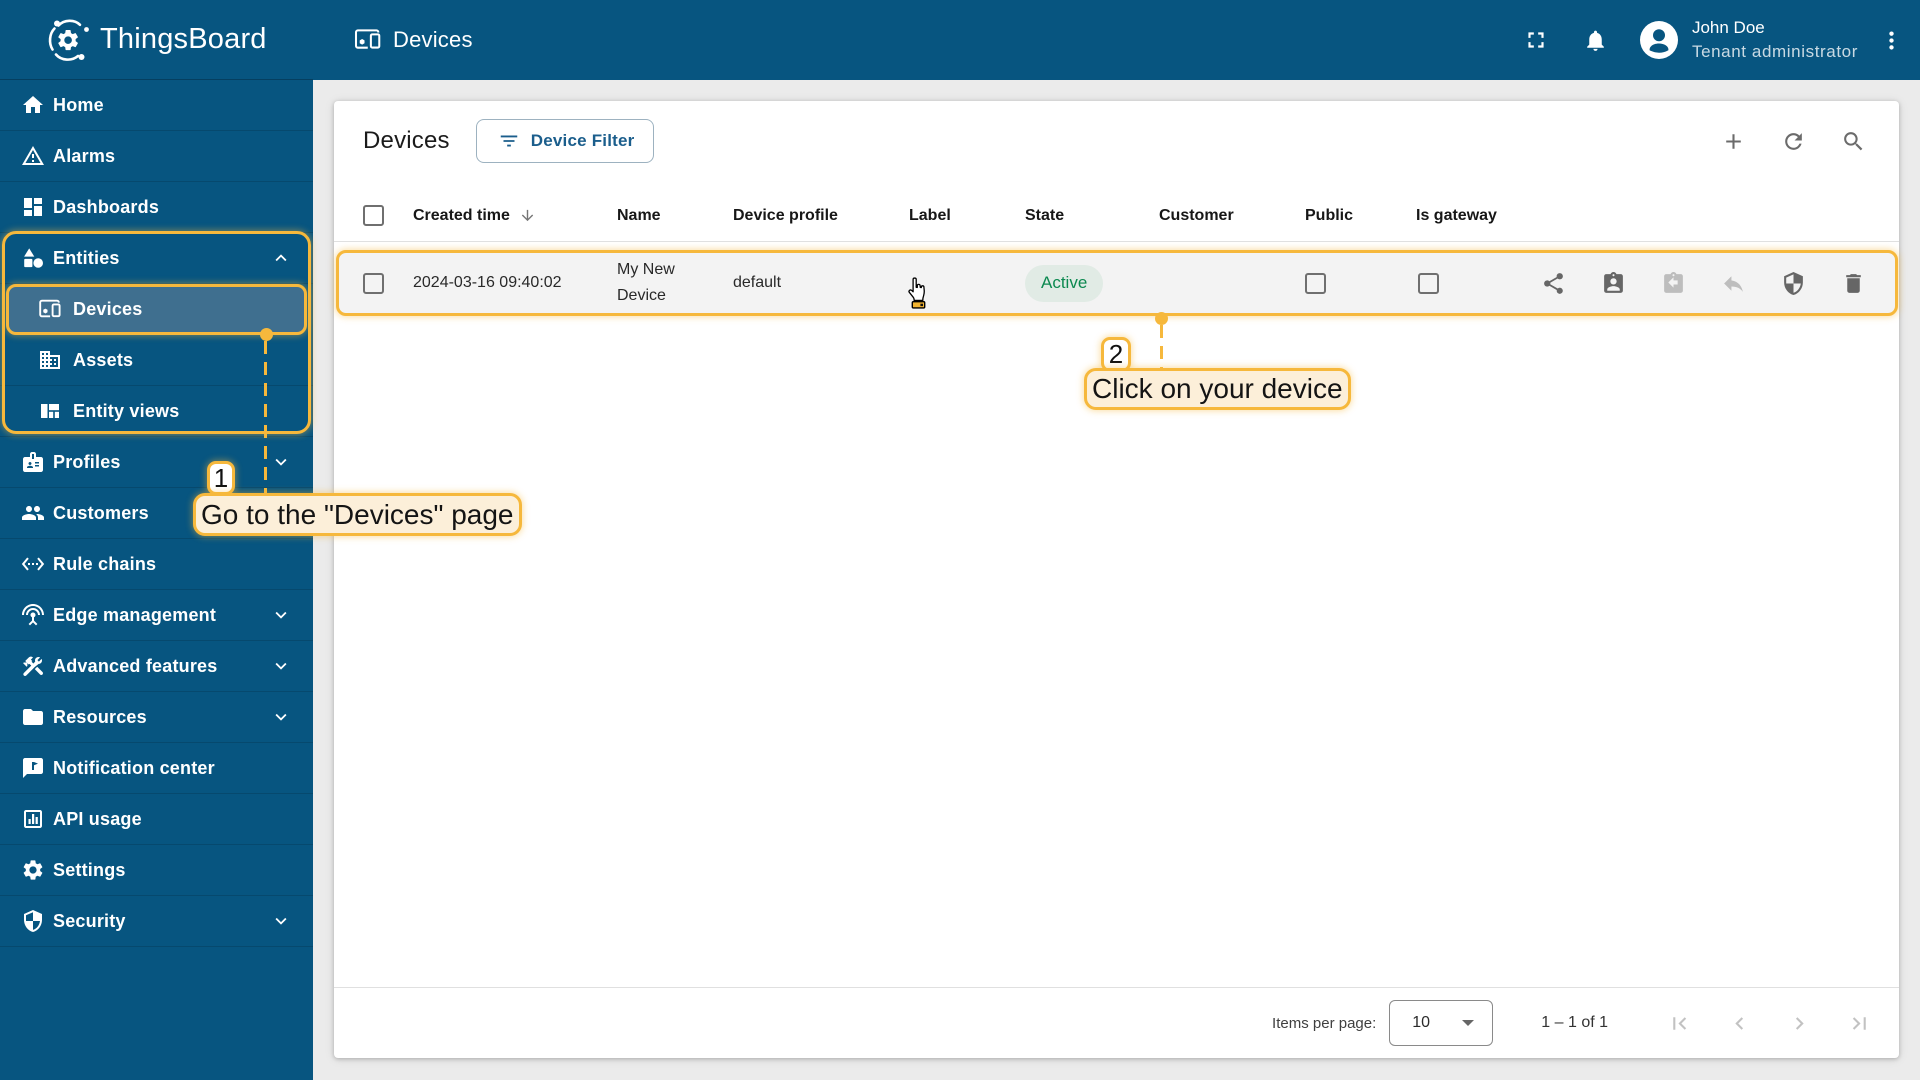 Image resolution: width=1920 pixels, height=1080 pixels. Describe the element at coordinates (373, 283) in the screenshot. I see `row-checkbox` at that location.